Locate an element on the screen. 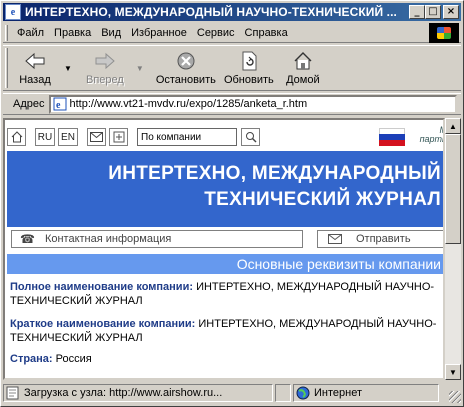  envelope-icon is located at coordinates (335, 239).